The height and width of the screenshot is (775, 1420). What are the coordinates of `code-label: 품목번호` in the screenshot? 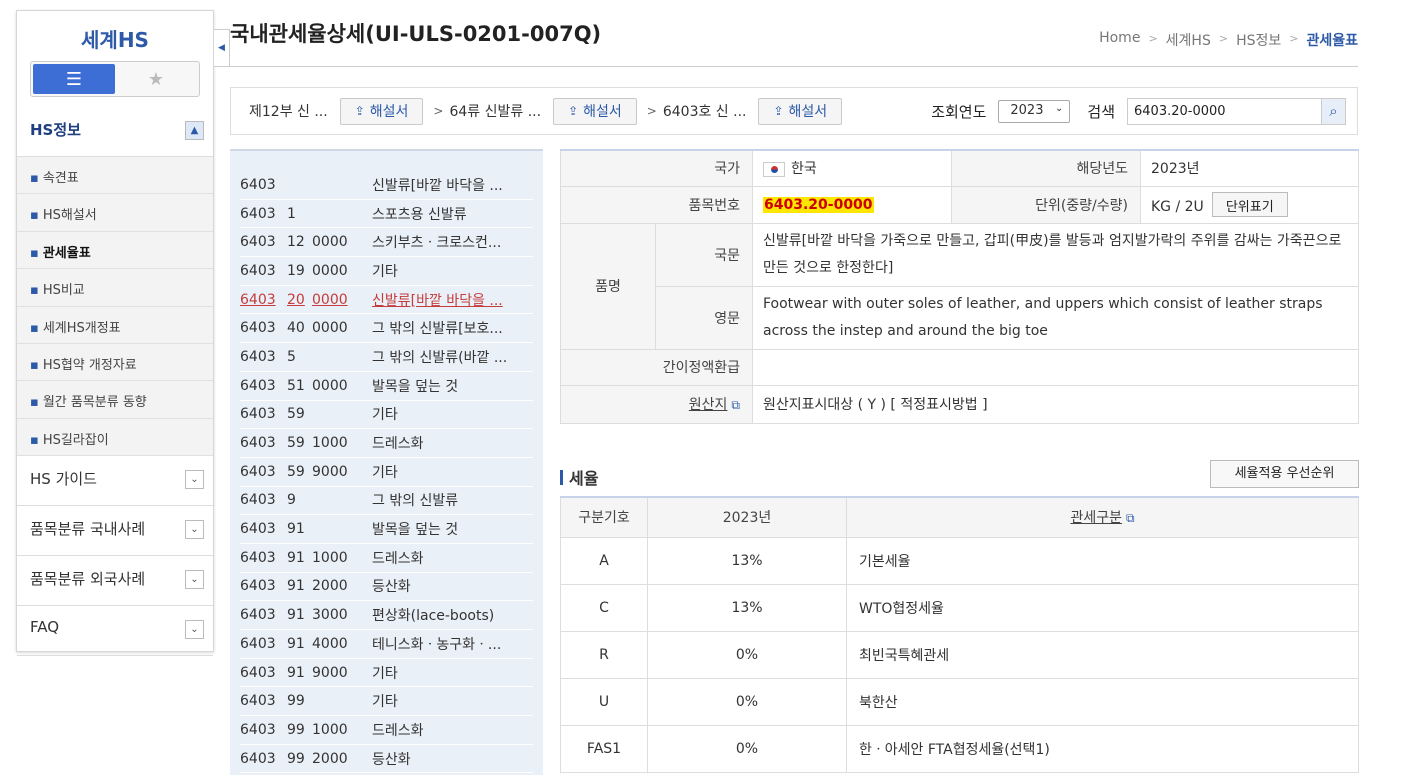 It's located at (656, 204).